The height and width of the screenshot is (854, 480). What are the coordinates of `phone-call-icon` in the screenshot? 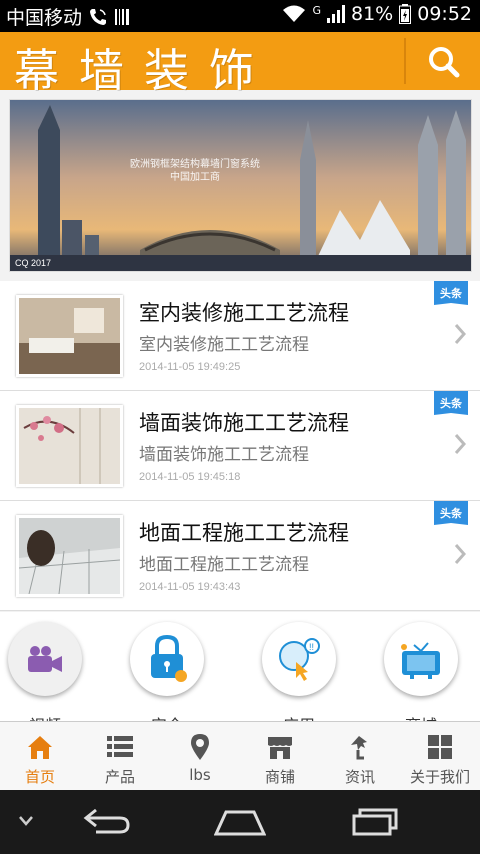 It's located at (98, 16).